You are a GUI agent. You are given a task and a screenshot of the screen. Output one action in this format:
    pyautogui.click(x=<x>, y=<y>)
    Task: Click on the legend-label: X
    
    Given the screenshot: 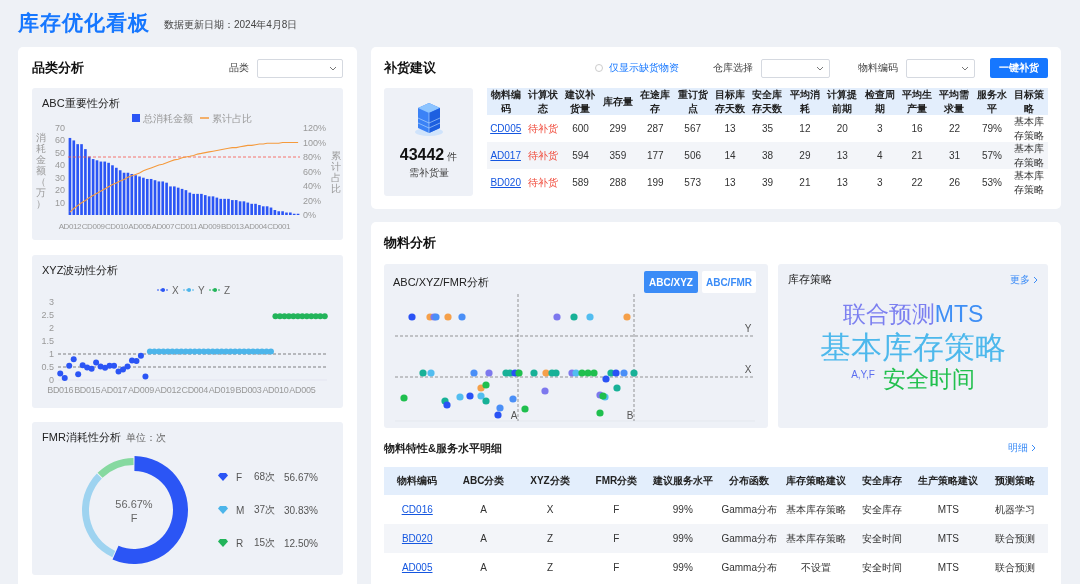 What is the action you would take?
    pyautogui.click(x=175, y=290)
    